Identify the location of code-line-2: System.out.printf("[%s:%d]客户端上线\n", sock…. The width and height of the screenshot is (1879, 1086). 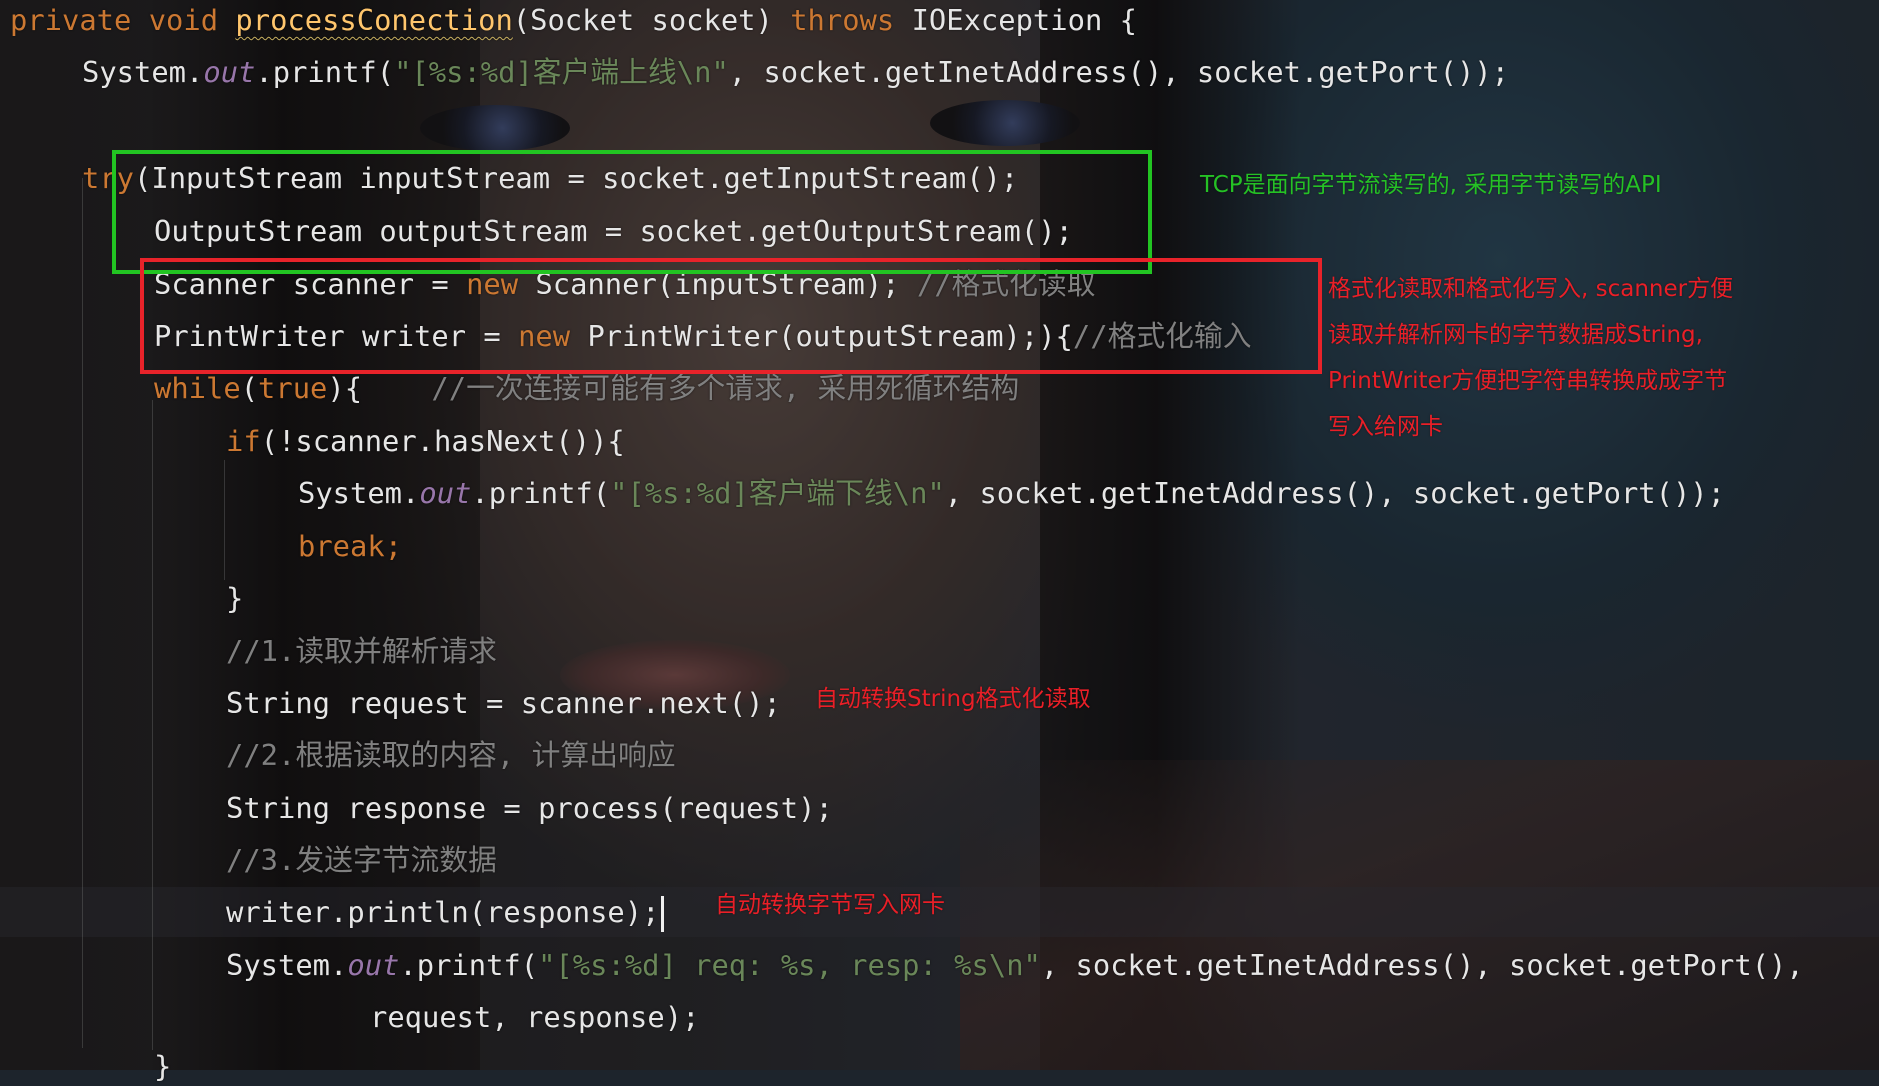
(795, 72).